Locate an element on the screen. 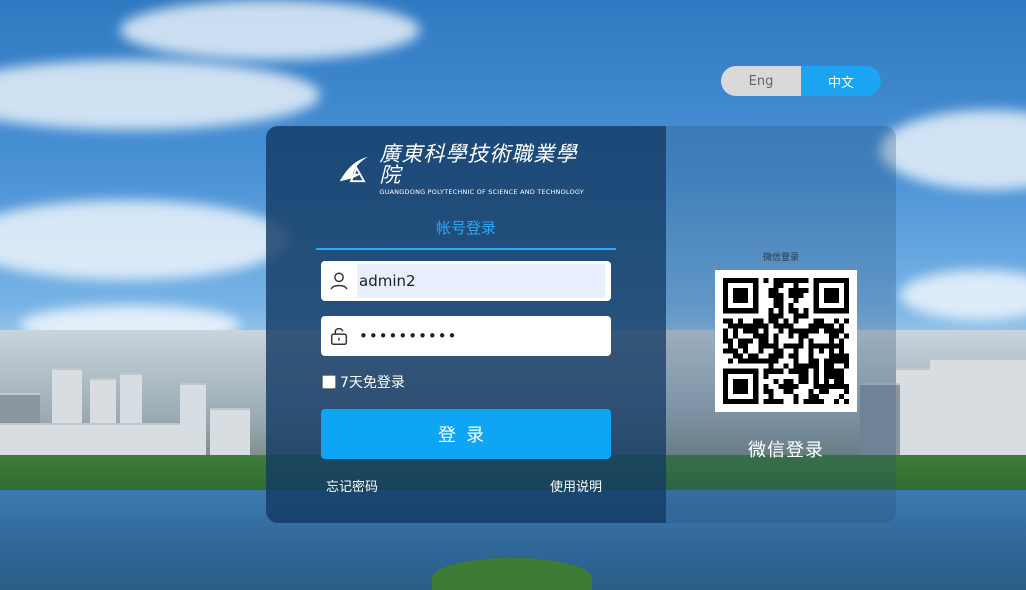 The height and width of the screenshot is (590, 1026). logo-name-cn: 廣東科學技術職業學院 is located at coordinates (478, 165).